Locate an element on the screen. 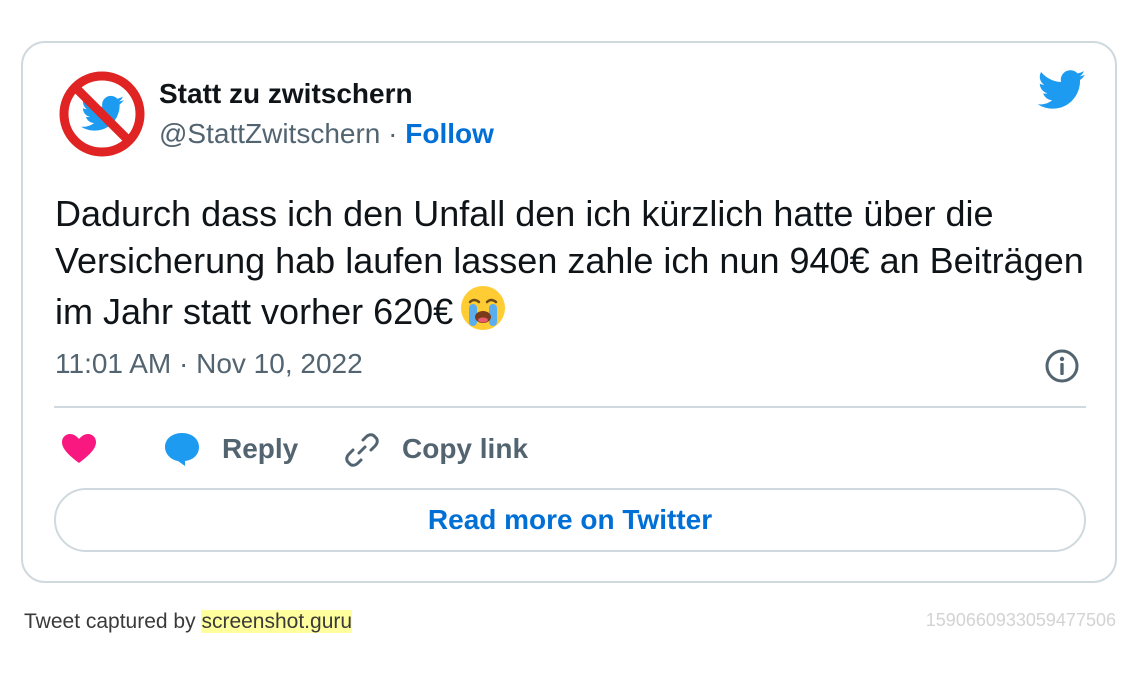 The width and height of the screenshot is (1140, 678). tweet-id: 1590660933059477506 is located at coordinates (1020, 620).